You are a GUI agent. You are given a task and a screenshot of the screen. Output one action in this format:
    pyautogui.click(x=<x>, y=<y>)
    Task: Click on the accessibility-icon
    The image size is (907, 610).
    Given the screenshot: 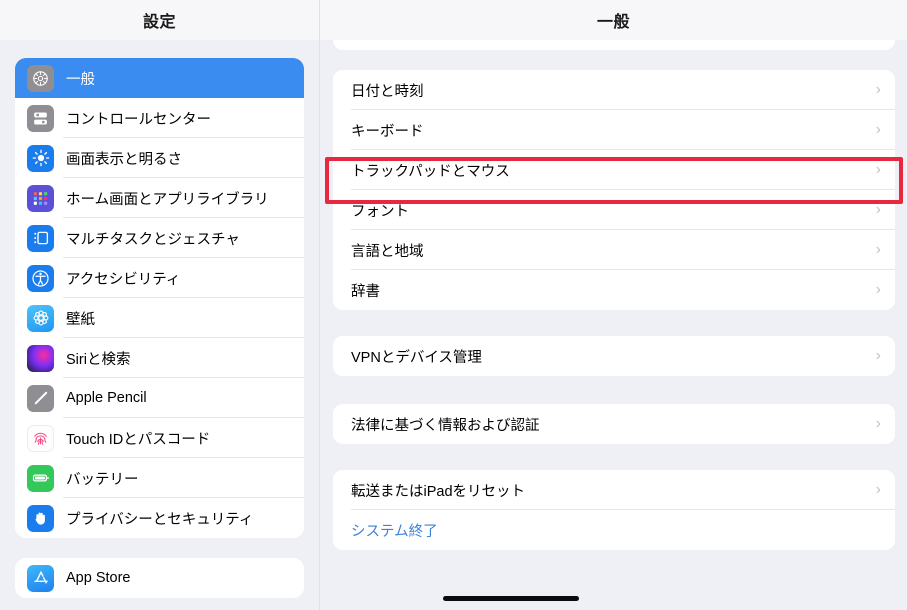 What is the action you would take?
    pyautogui.click(x=40, y=278)
    